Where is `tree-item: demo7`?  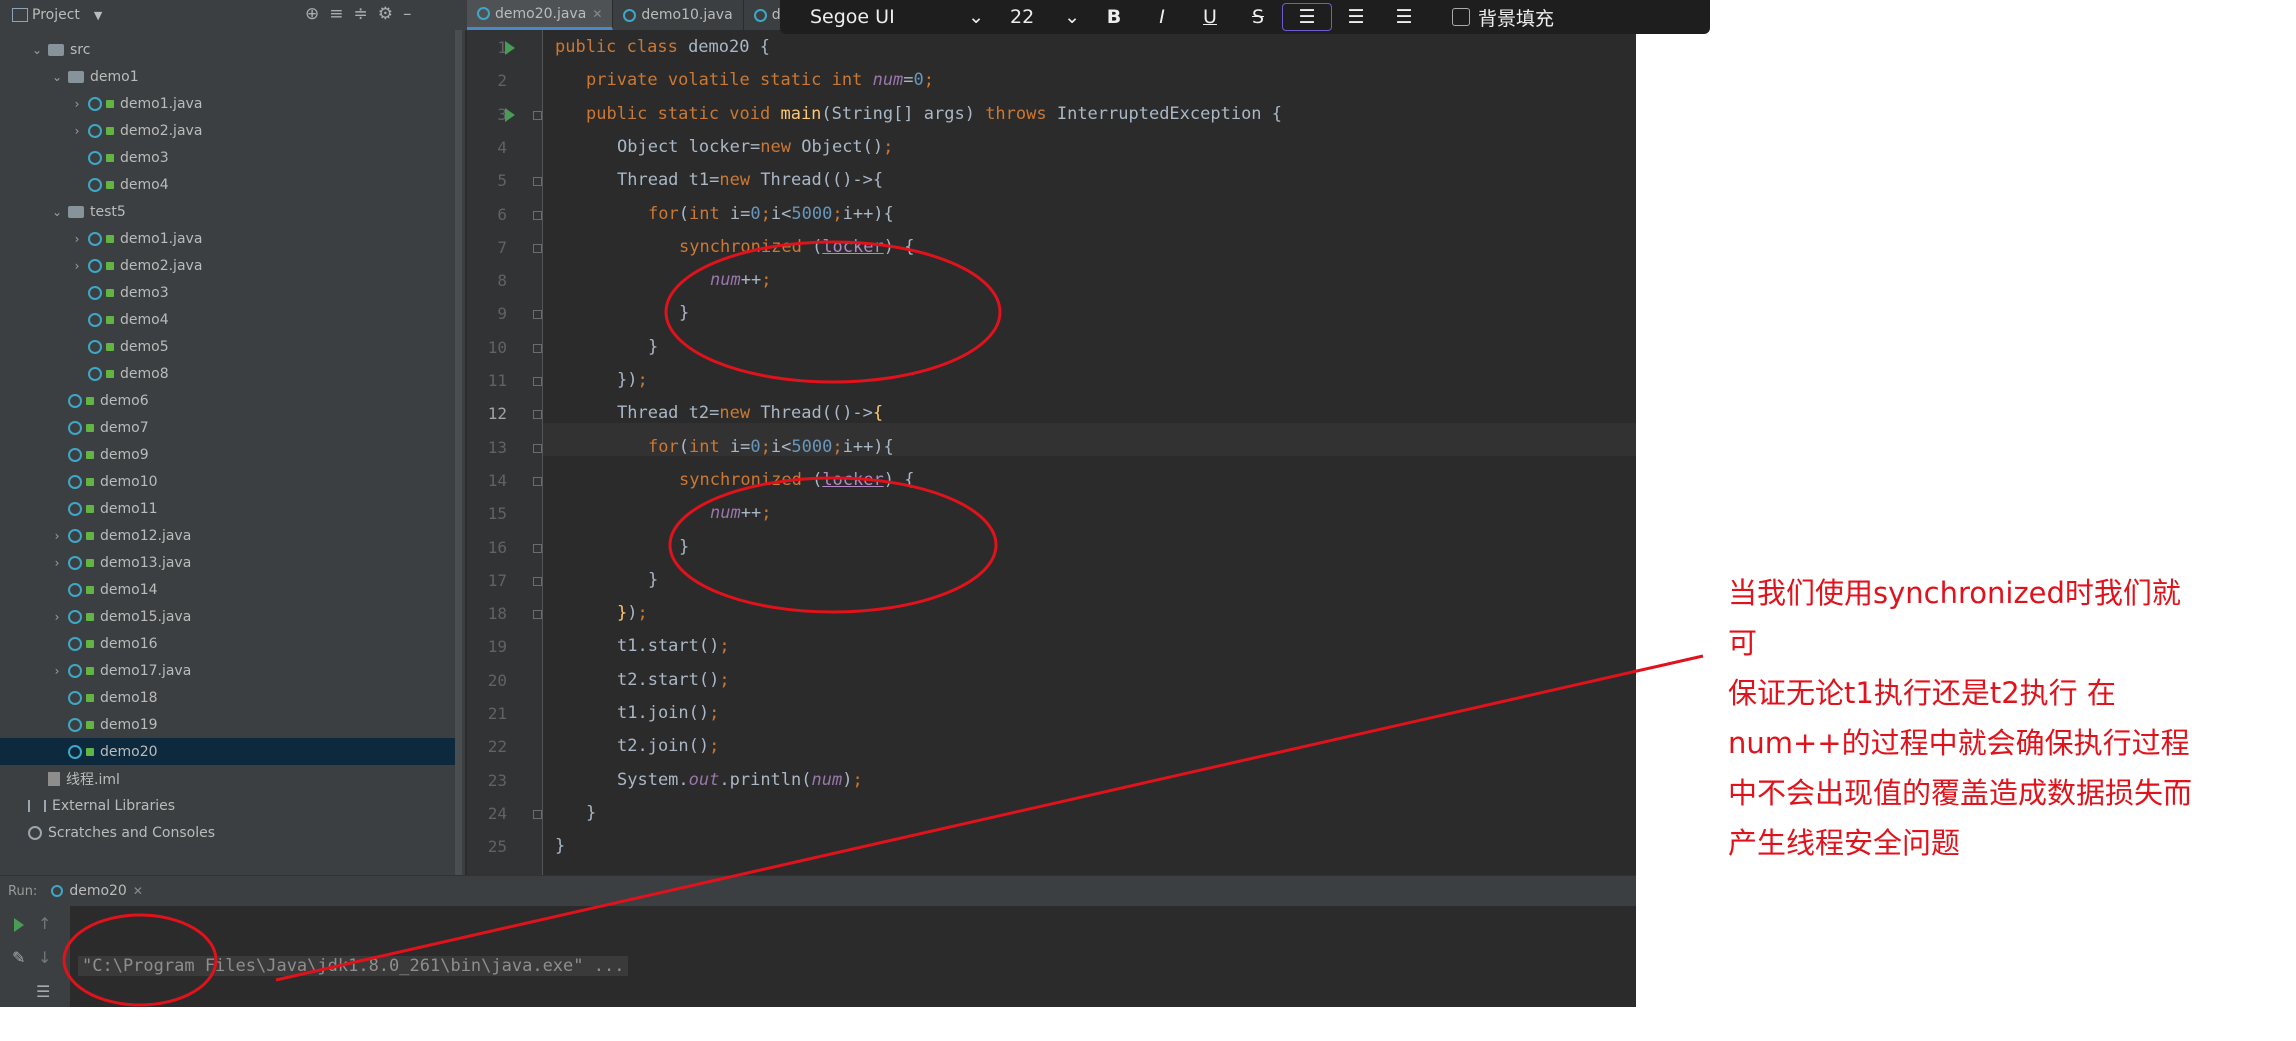 tree-item: demo7 is located at coordinates (231, 427).